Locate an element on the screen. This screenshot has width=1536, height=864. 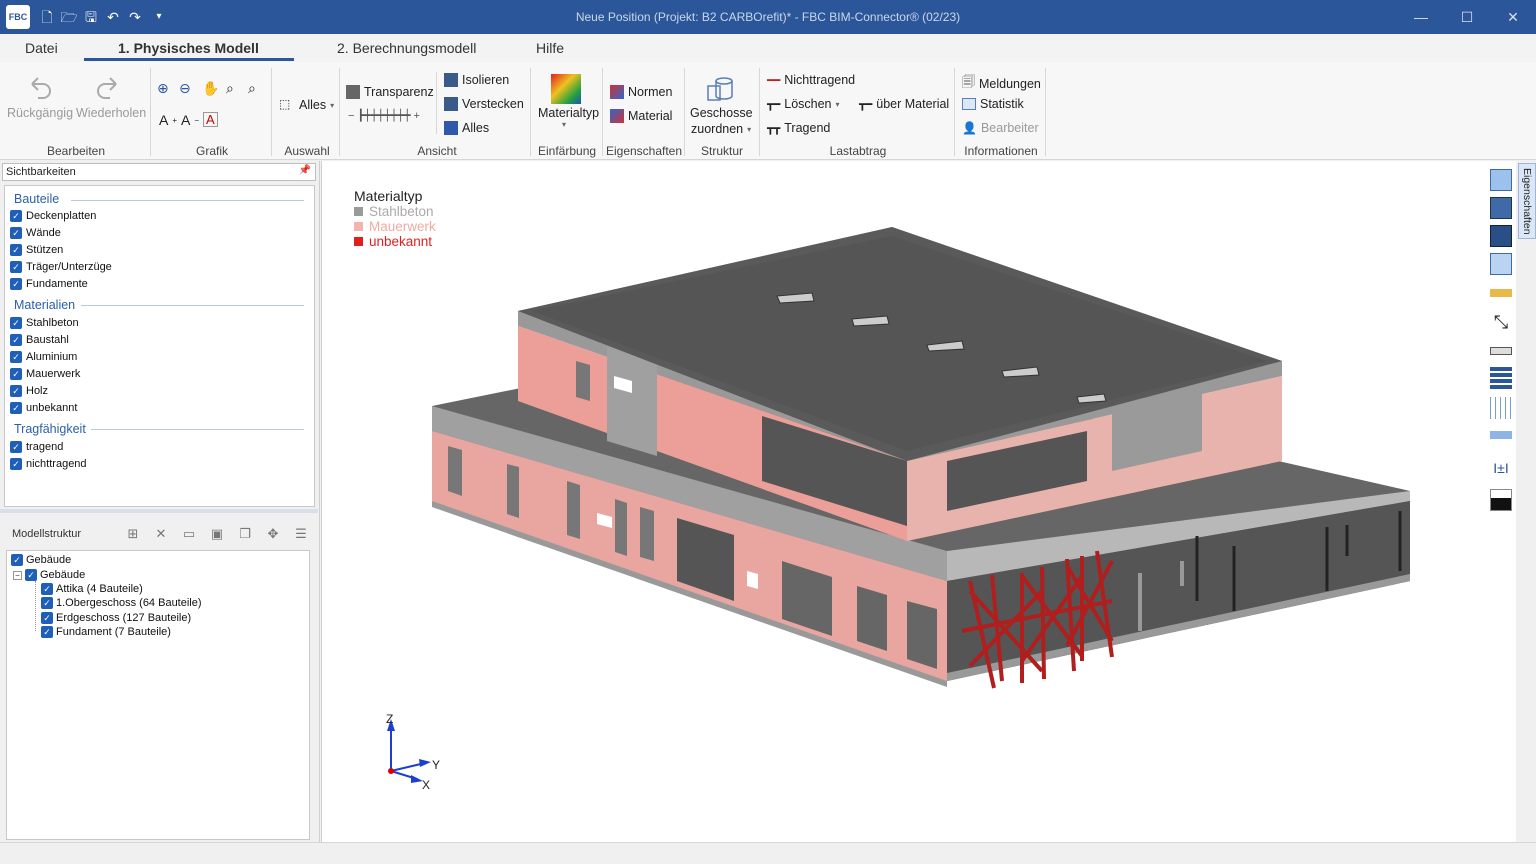
axes-icon: ⤡ is located at coordinates (1501, 322).